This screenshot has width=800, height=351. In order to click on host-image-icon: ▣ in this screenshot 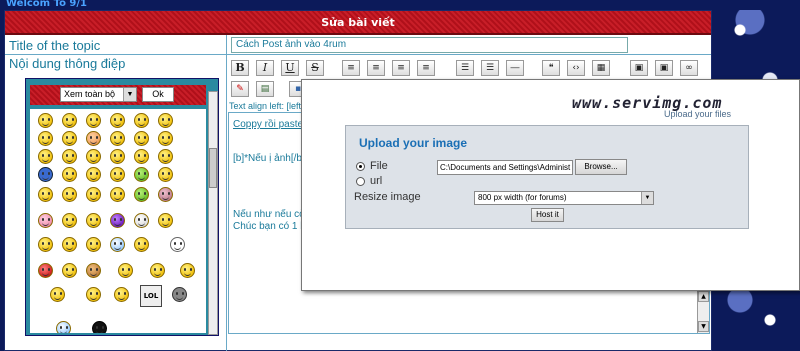, I will do `click(664, 68)`.